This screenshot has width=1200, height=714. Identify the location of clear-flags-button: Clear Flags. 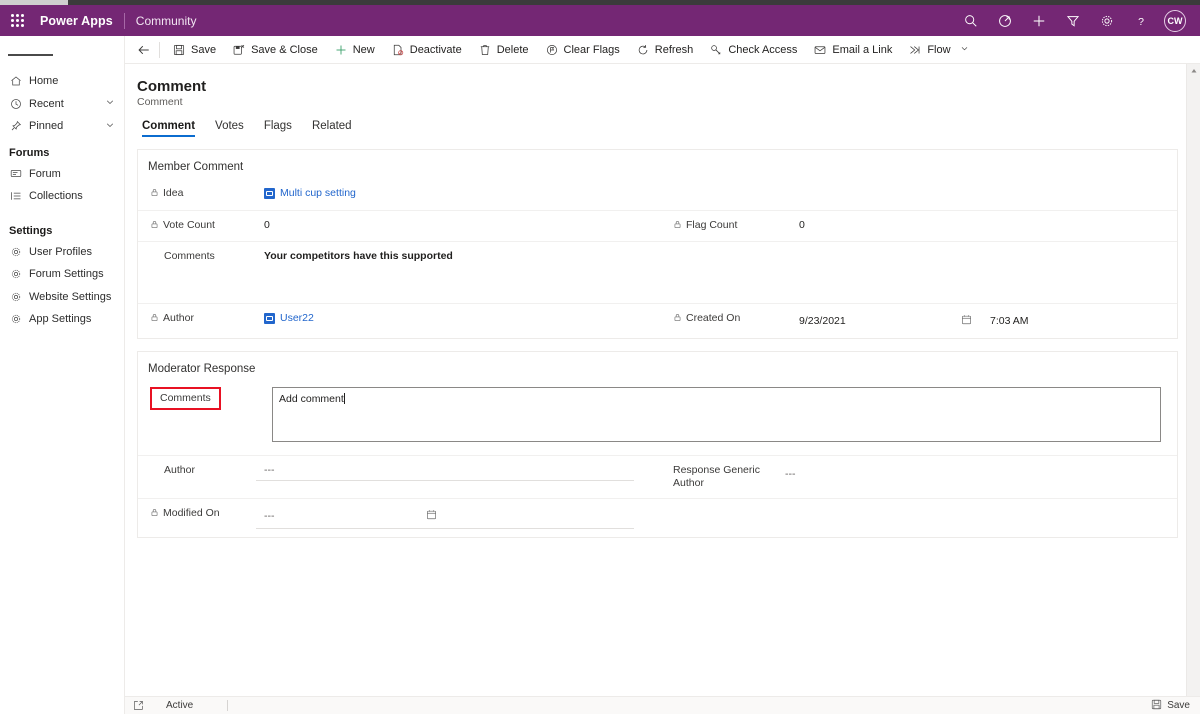
(582, 50).